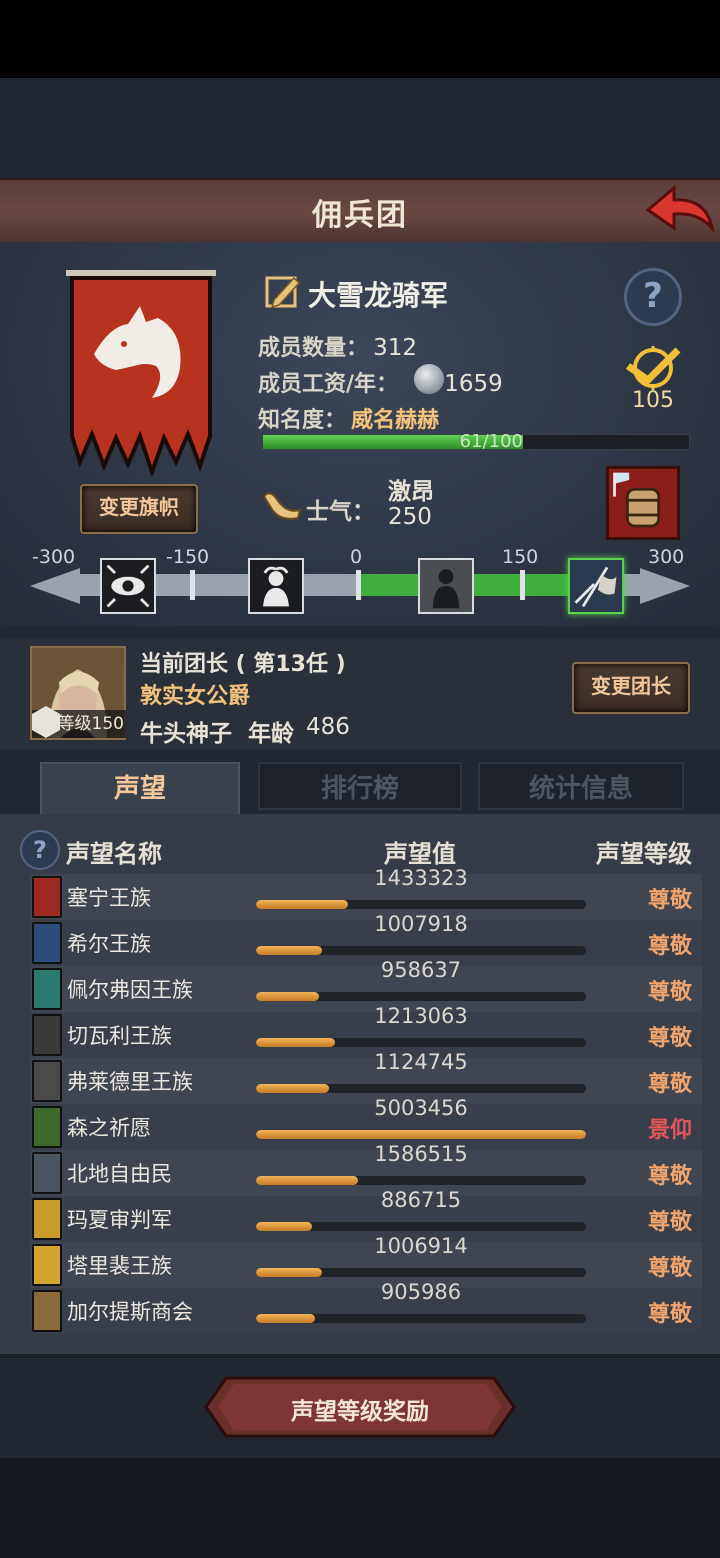  Describe the element at coordinates (282, 506) in the screenshot. I see `morale-horn-icon` at that location.